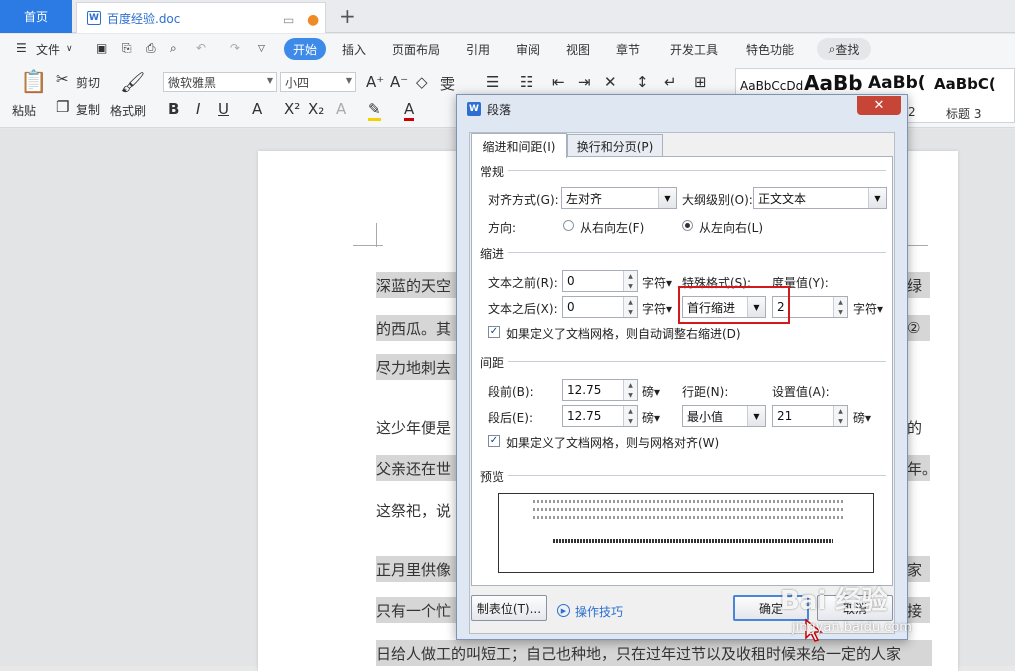  I want to click on italic-icon: I, so click(198, 109).